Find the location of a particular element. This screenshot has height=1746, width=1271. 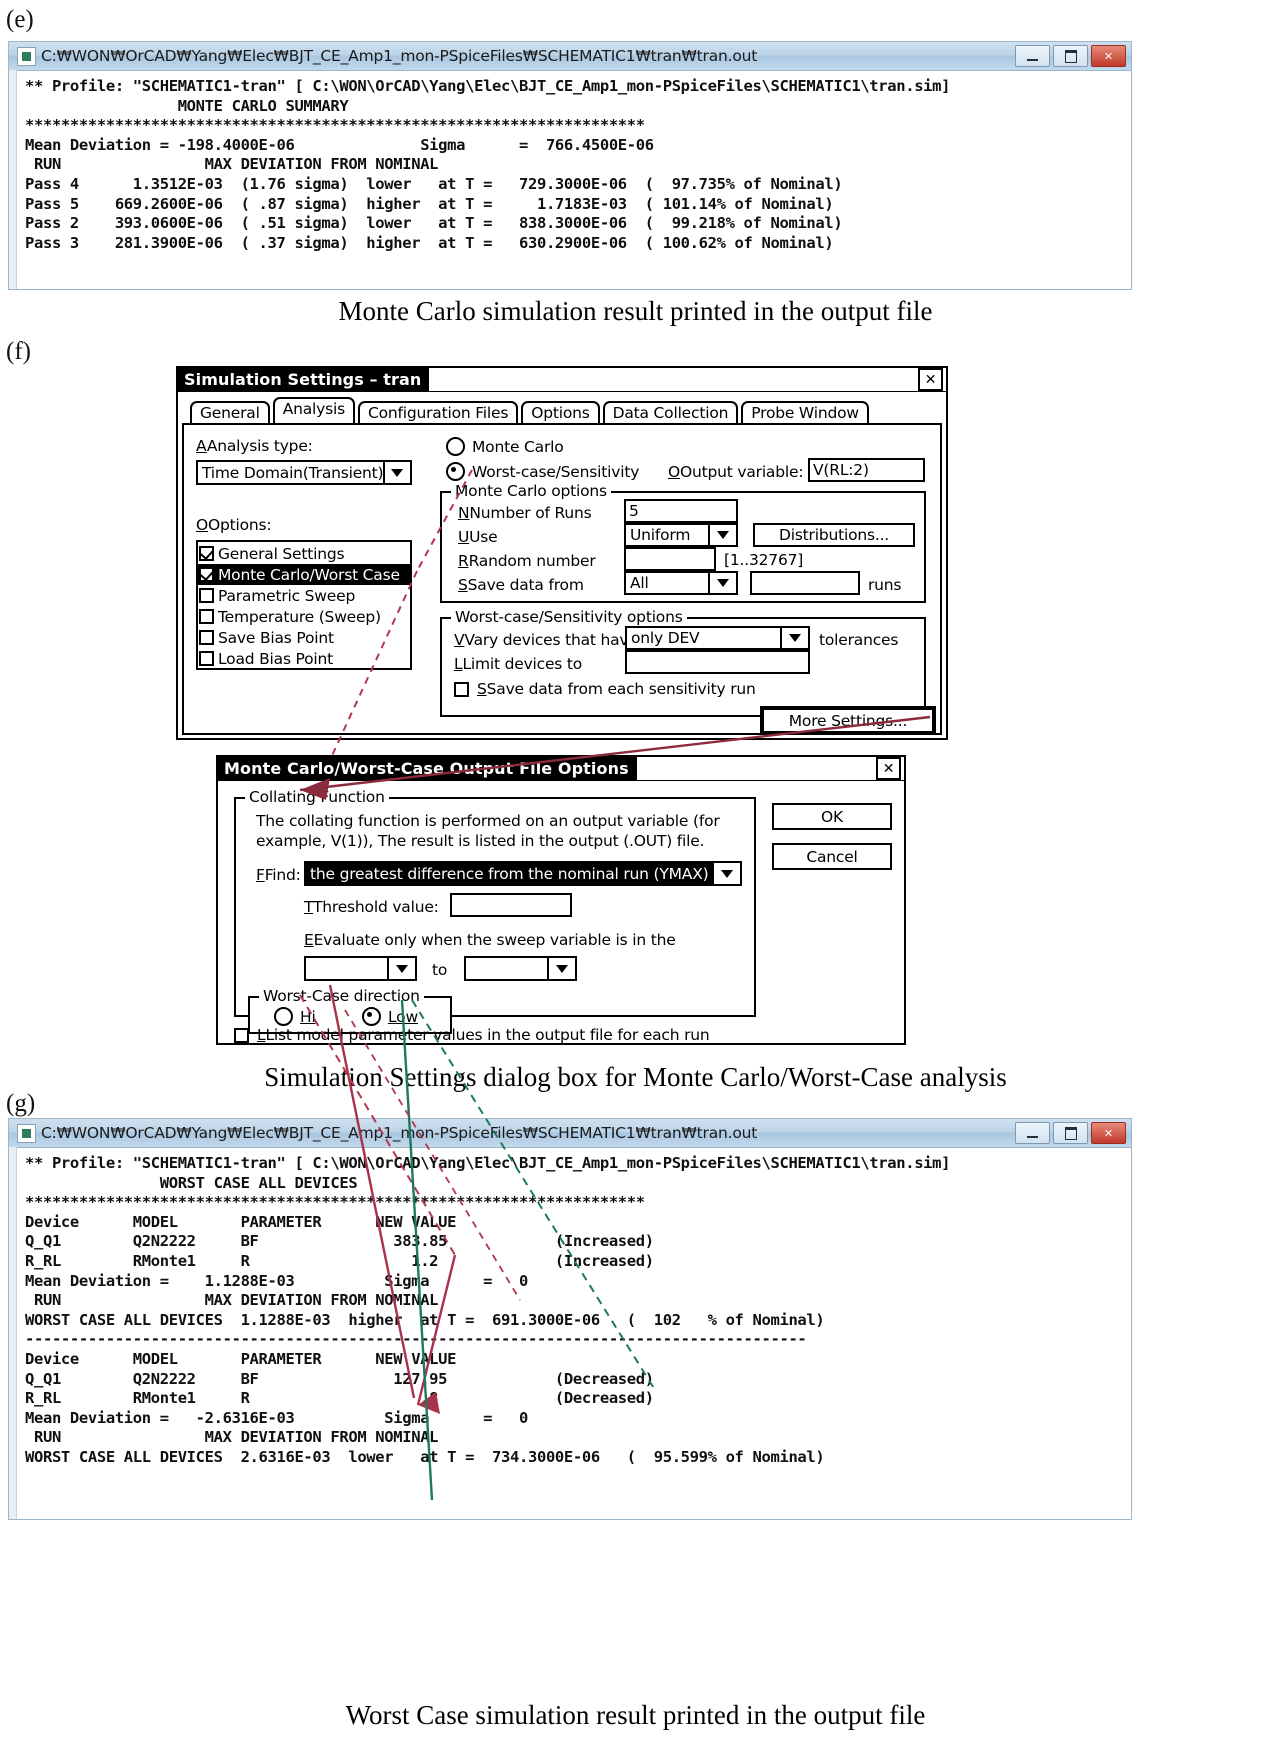

option-general-settings: General Settings is located at coordinates (304, 553).